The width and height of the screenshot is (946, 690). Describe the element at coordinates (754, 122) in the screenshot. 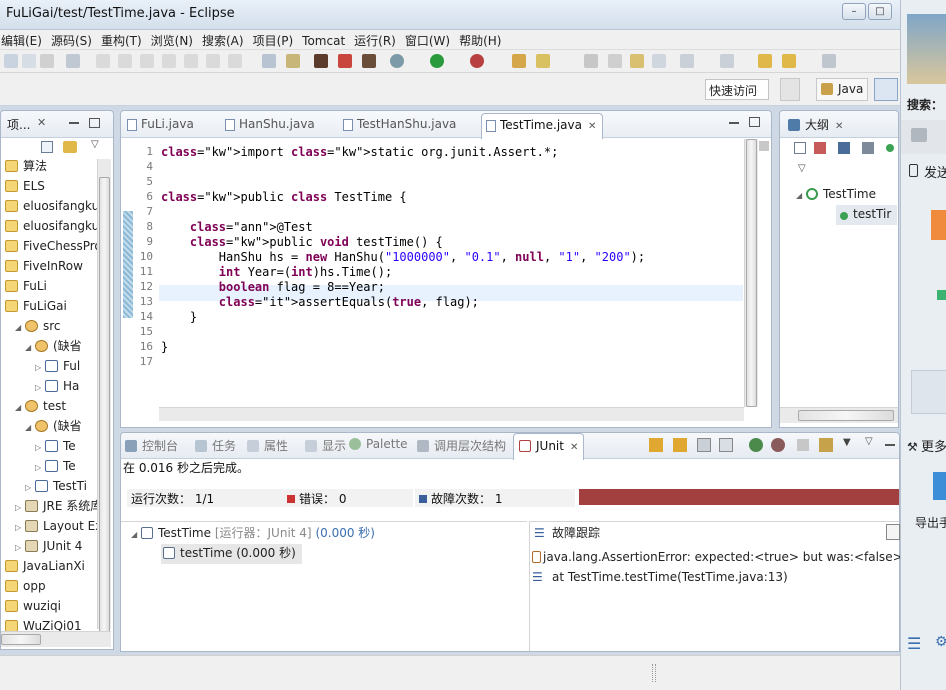

I see `editor-maximize-icon` at that location.